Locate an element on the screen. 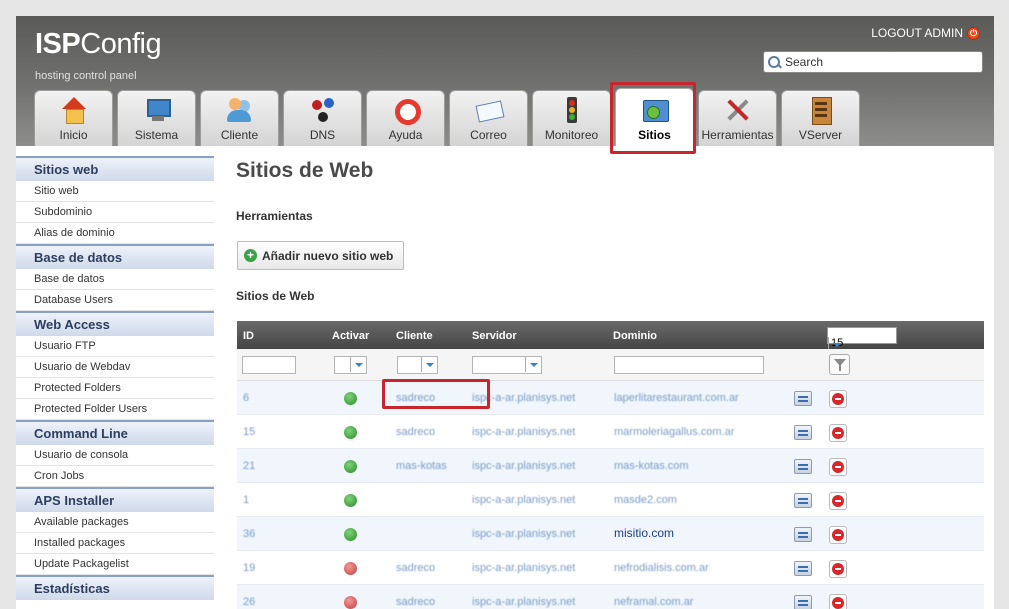 This screenshot has width=1009, height=609. sidebar-item-usuario-consola: Usuario de consola is located at coordinates (115, 455).